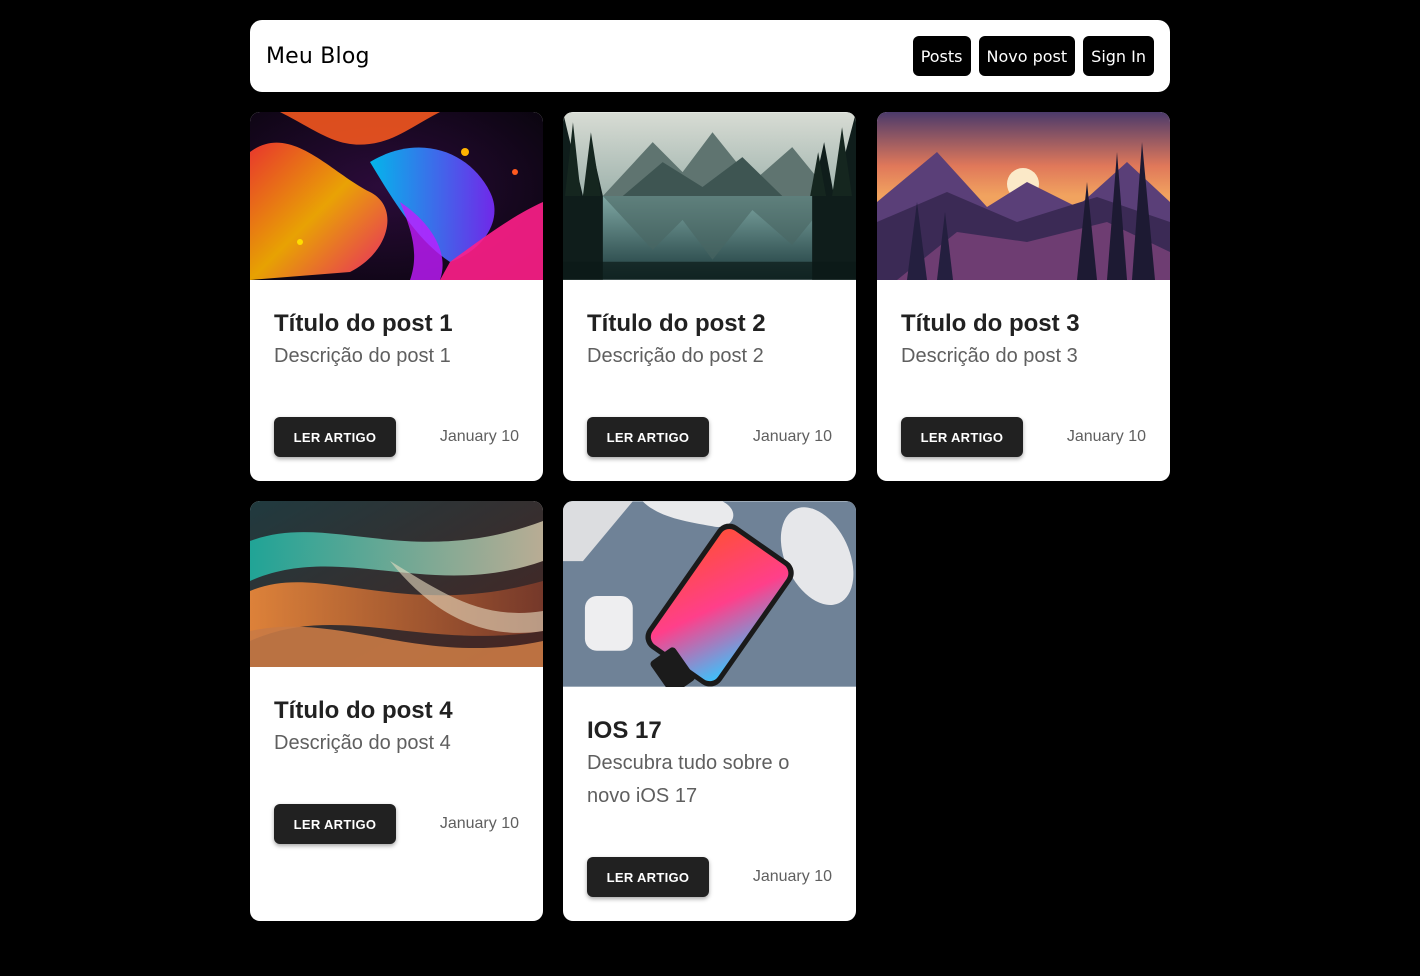 The image size is (1420, 976). I want to click on card-body: Título do post 4 Descrição do post 4, so click(396, 713).